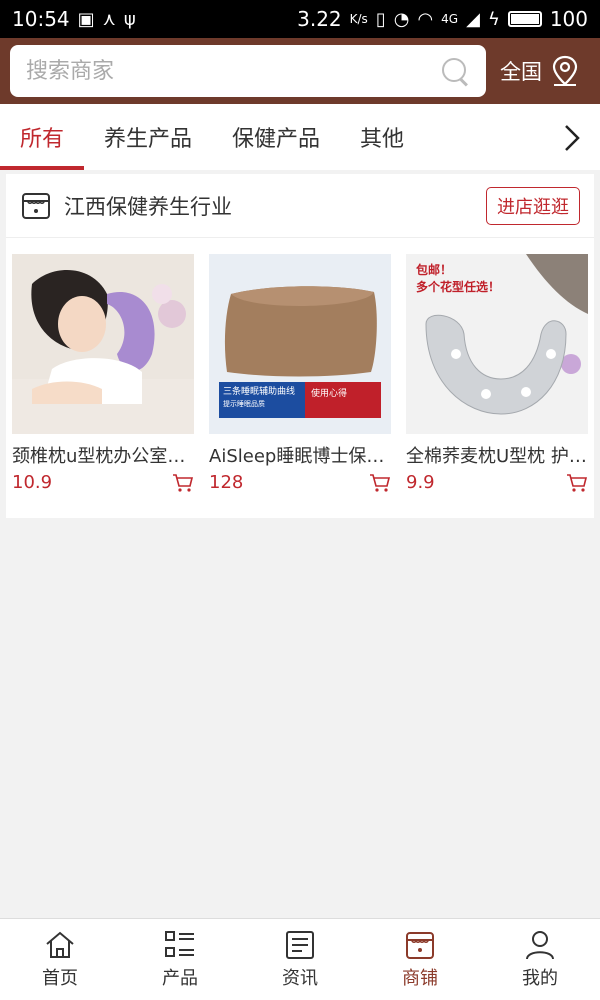 The width and height of the screenshot is (600, 1000). What do you see at coordinates (103, 482) in the screenshot?
I see `product-meta: 10.9` at bounding box center [103, 482].